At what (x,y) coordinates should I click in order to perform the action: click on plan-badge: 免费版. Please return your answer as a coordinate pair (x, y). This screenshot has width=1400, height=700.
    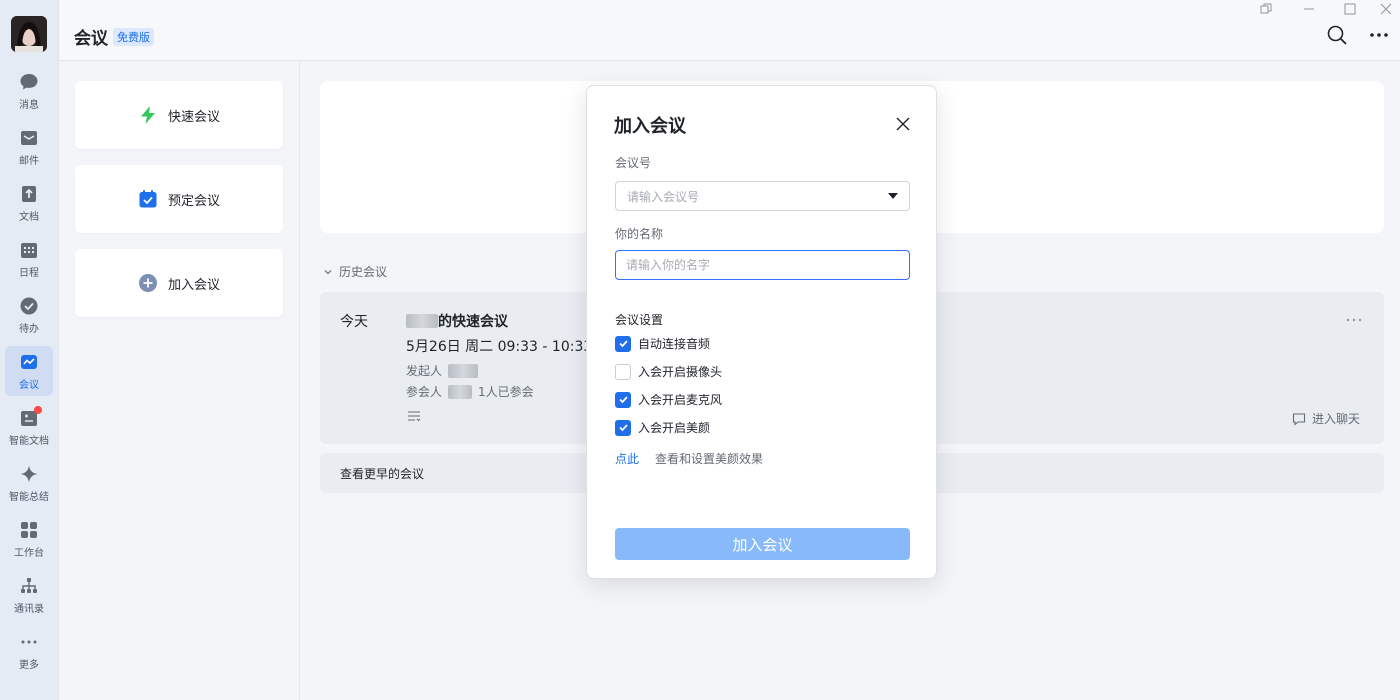
    Looking at the image, I should click on (133, 37).